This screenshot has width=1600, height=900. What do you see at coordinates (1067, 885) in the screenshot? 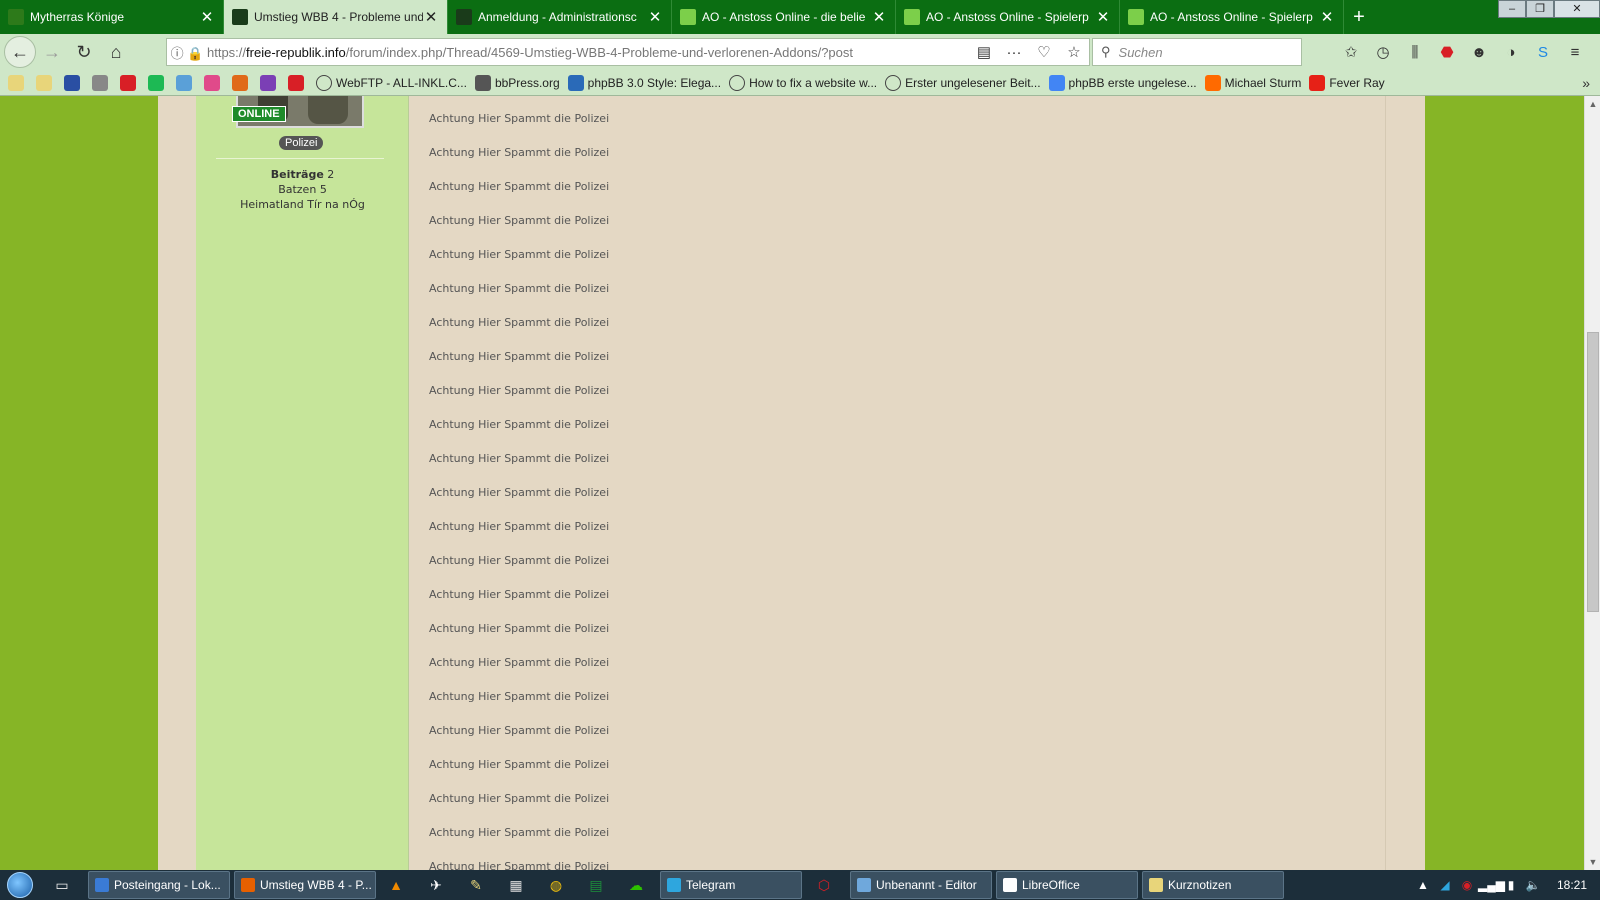
I see `taskbar-item: LibreOffice` at bounding box center [1067, 885].